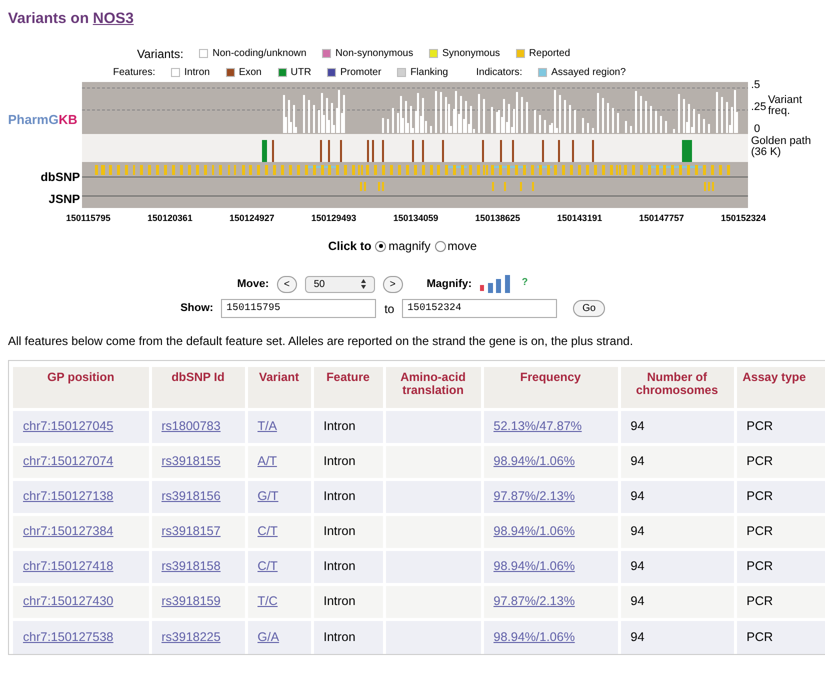 The height and width of the screenshot is (681, 825). What do you see at coordinates (433, 388) in the screenshot?
I see `column-header: Amino-acid translation` at bounding box center [433, 388].